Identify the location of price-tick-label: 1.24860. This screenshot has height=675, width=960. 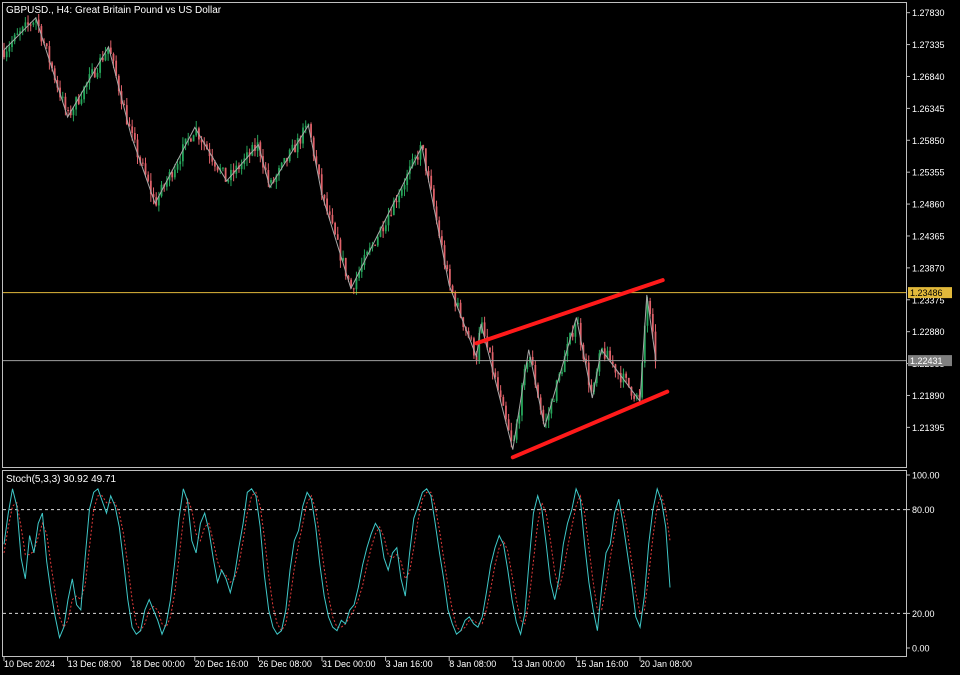
(928, 205).